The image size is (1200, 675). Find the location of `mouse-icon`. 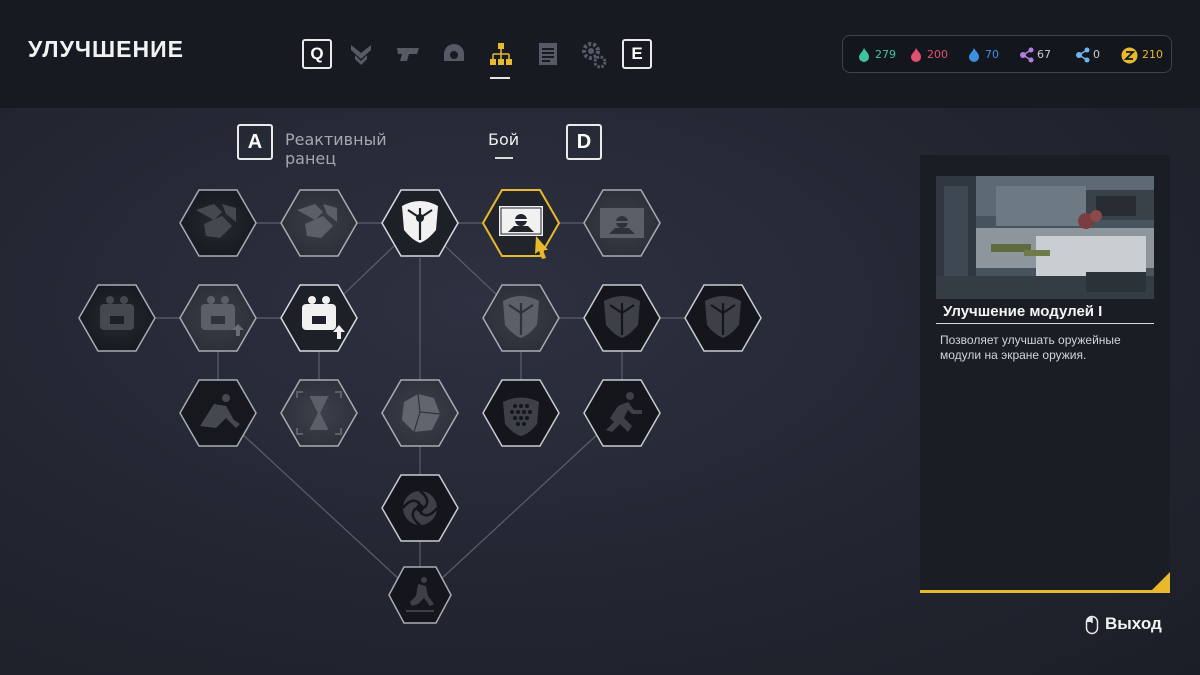

mouse-icon is located at coordinates (1092, 625).